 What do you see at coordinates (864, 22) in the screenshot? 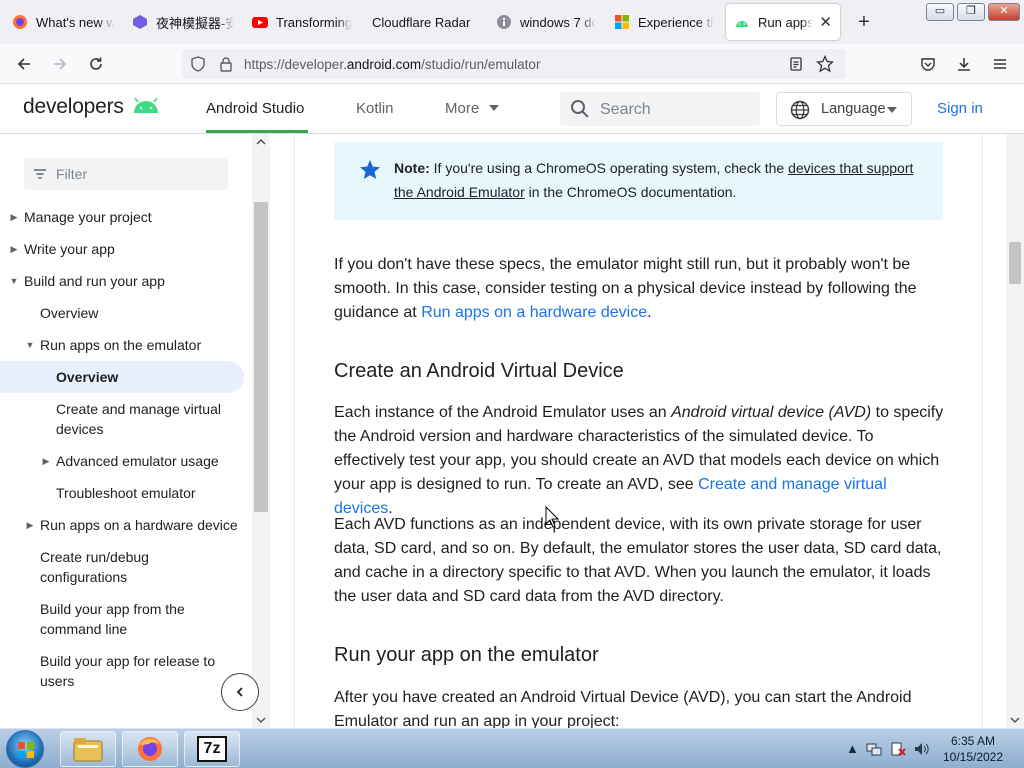
I see `new-tab-button: +` at bounding box center [864, 22].